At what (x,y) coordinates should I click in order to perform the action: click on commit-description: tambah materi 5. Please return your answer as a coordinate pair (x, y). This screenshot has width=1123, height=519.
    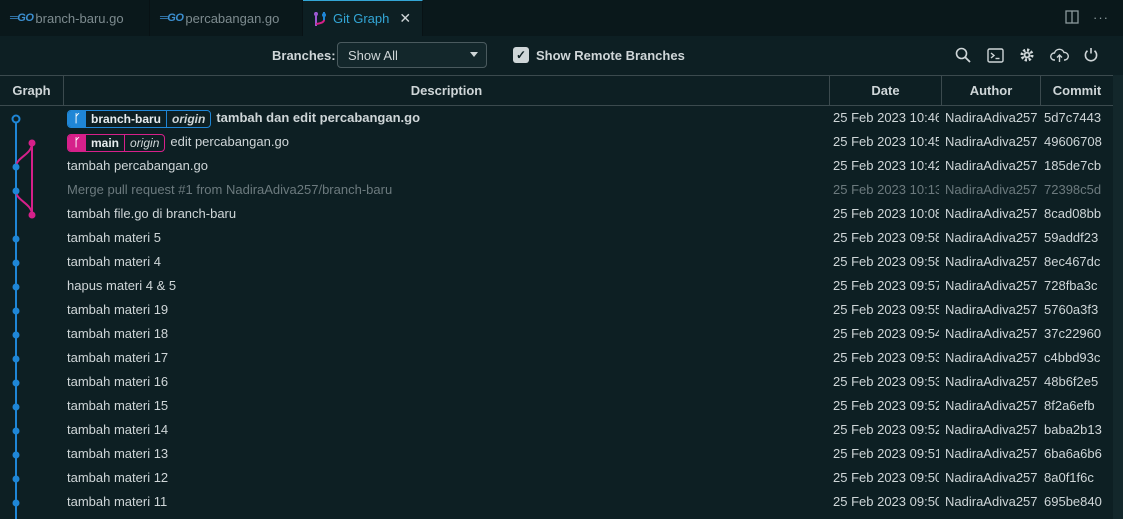
    Looking at the image, I should click on (114, 237).